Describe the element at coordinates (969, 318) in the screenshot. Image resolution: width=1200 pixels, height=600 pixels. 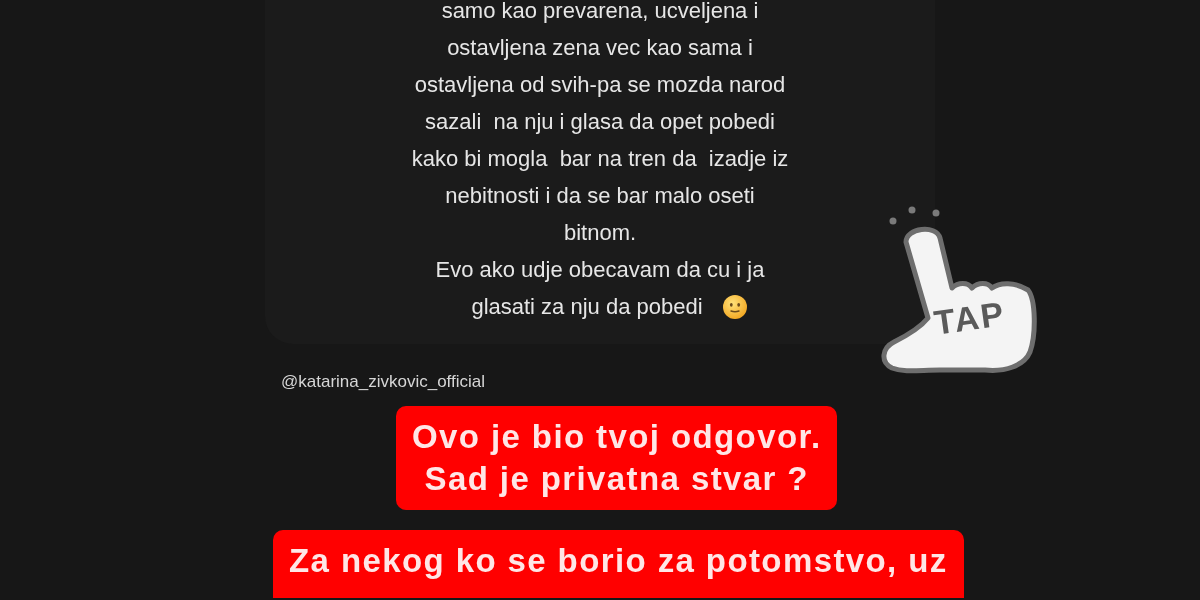
I see `tap-label: TAP` at that location.